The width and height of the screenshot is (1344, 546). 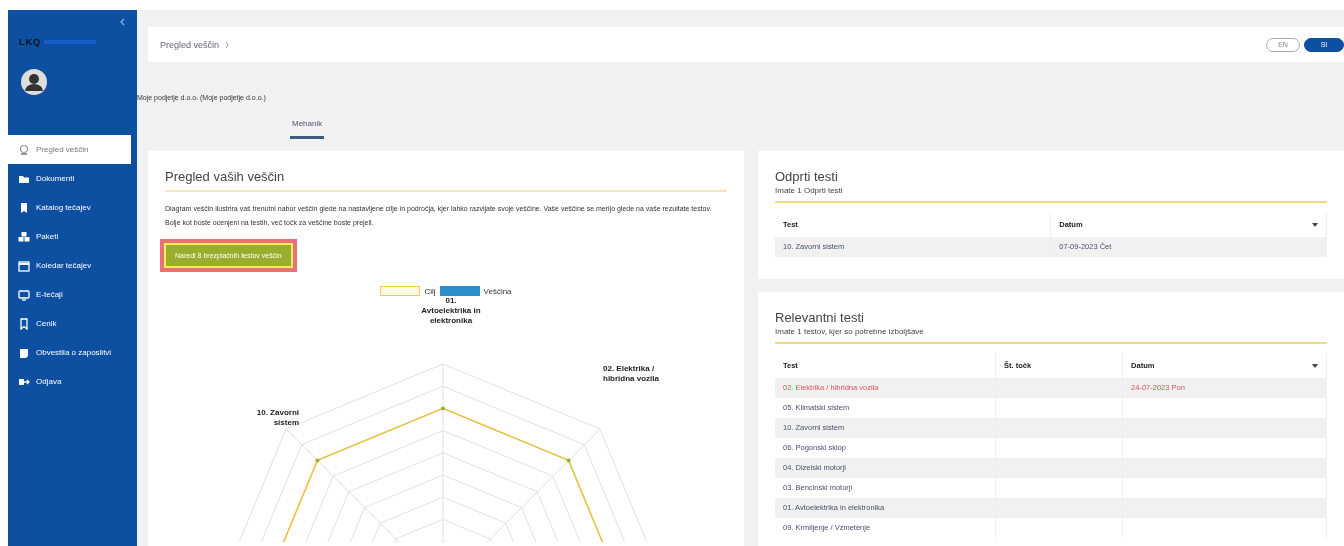 I want to click on logo-text: LKQ, so click(x=30, y=42).